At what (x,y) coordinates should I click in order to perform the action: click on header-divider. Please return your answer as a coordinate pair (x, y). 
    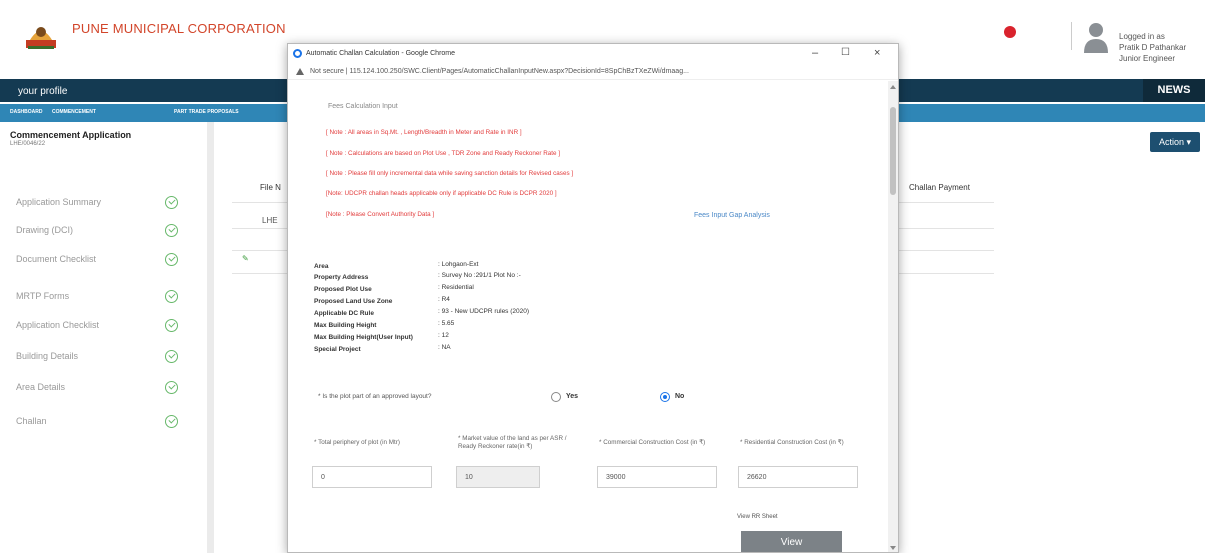
    Looking at the image, I should click on (1071, 36).